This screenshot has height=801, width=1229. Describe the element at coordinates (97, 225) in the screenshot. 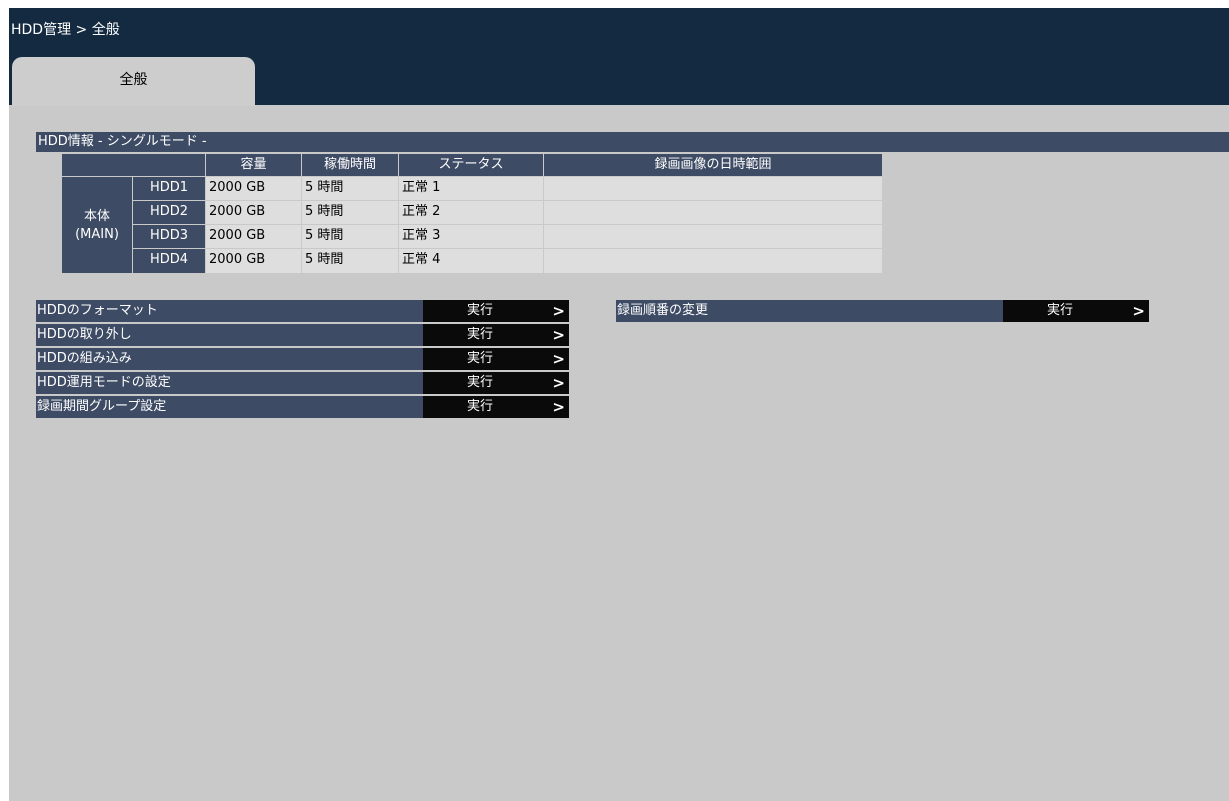

I see `group-label-main: 本体 (MAIN)` at that location.